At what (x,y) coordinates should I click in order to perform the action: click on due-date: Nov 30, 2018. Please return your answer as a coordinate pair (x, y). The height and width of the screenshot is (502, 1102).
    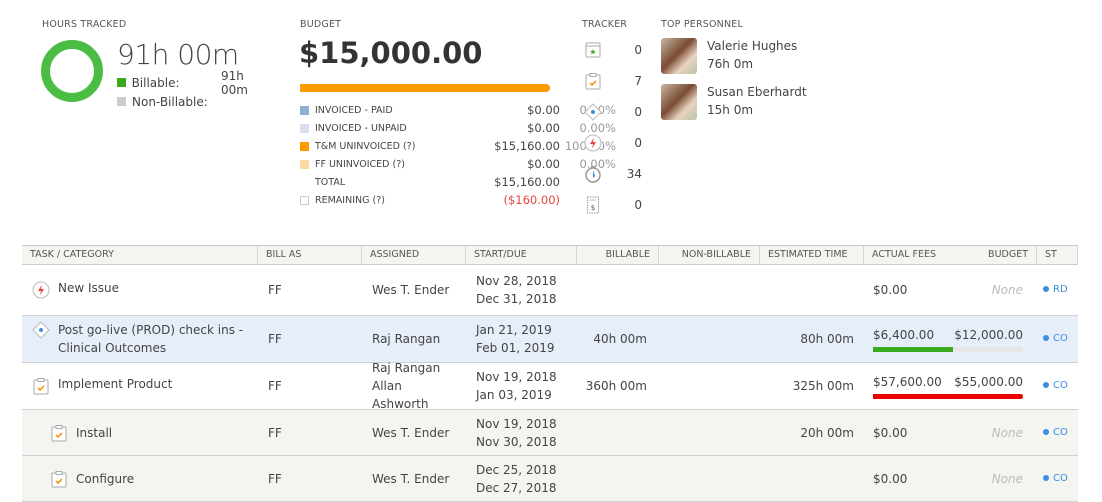
    Looking at the image, I should click on (516, 441).